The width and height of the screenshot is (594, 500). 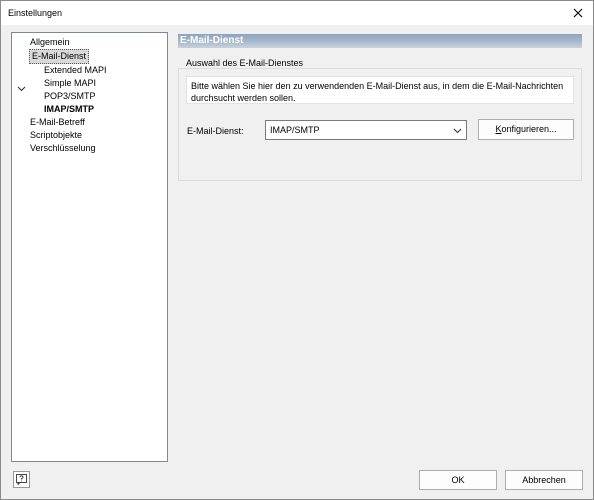 I want to click on tree-item-scriptobjekte: Scriptobjekte, so click(x=56, y=135).